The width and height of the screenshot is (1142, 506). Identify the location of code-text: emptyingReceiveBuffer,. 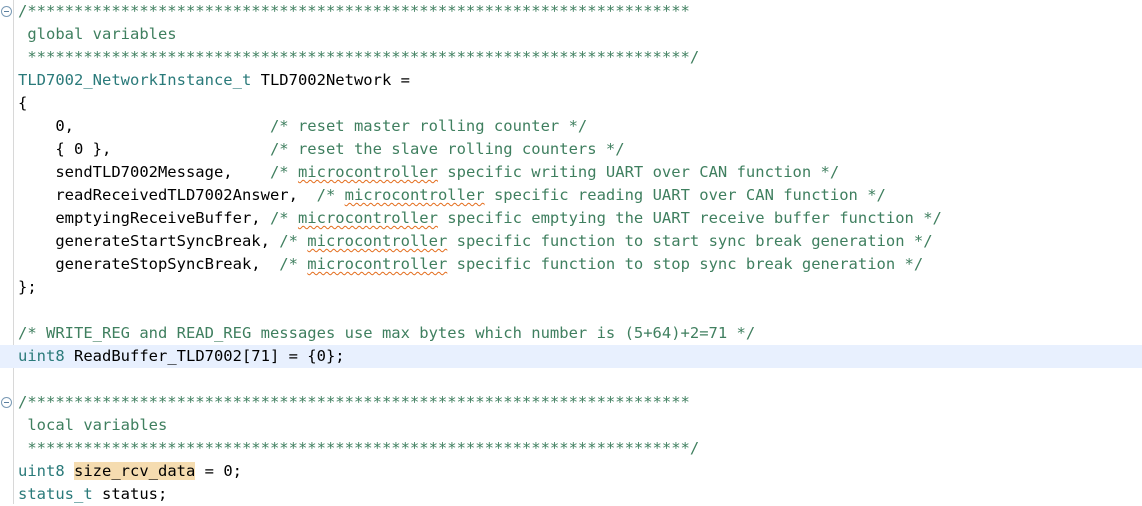
(144, 218).